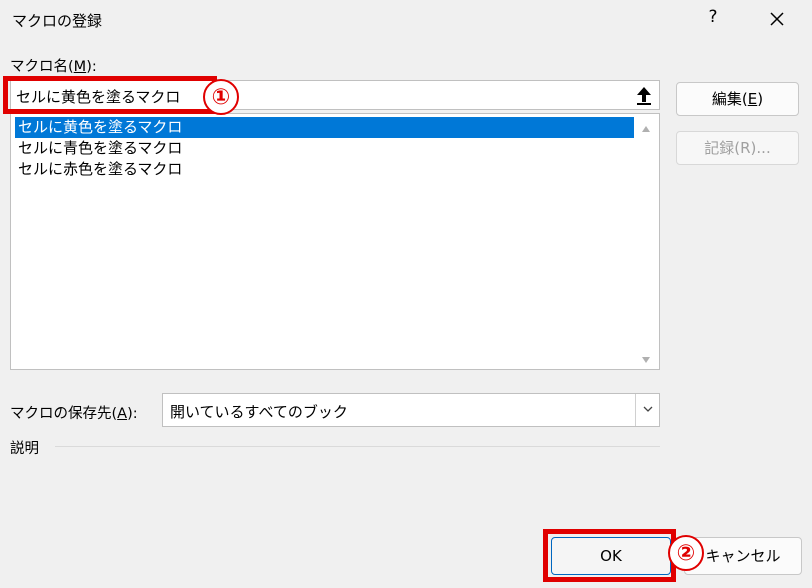 The width and height of the screenshot is (812, 588). What do you see at coordinates (686, 553) in the screenshot?
I see `step-badge-2: ②` at bounding box center [686, 553].